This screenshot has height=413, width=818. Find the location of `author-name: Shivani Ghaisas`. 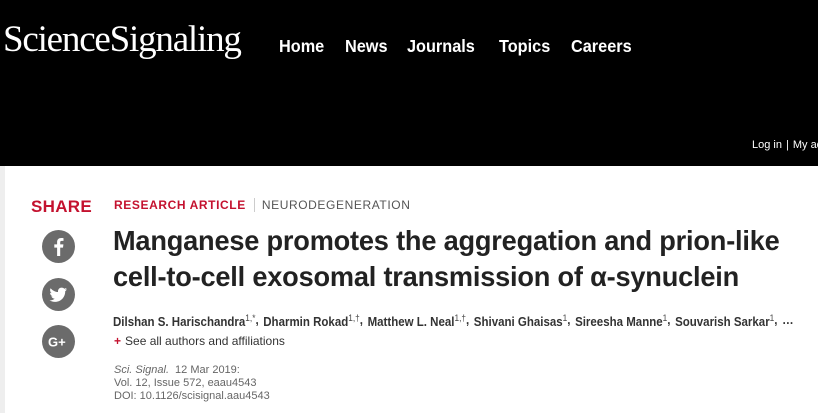

author-name: Shivani Ghaisas is located at coordinates (518, 322).